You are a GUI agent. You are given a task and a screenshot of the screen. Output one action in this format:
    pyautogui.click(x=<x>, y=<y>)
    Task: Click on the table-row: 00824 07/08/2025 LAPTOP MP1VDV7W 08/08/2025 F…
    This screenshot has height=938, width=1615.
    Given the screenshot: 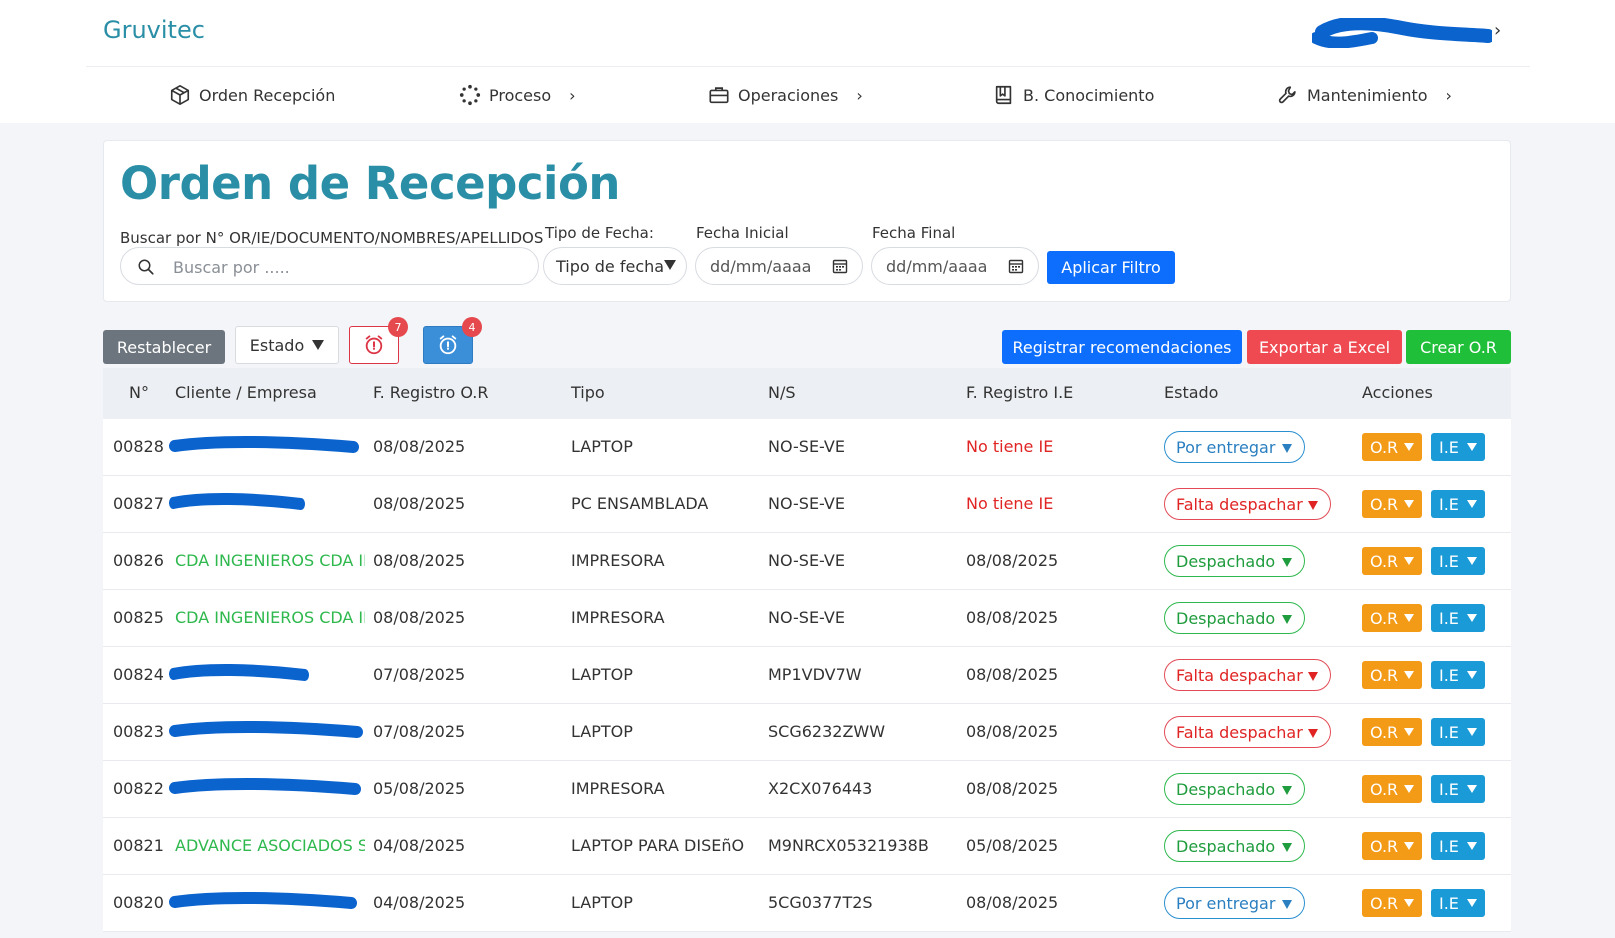 What is the action you would take?
    pyautogui.click(x=807, y=675)
    